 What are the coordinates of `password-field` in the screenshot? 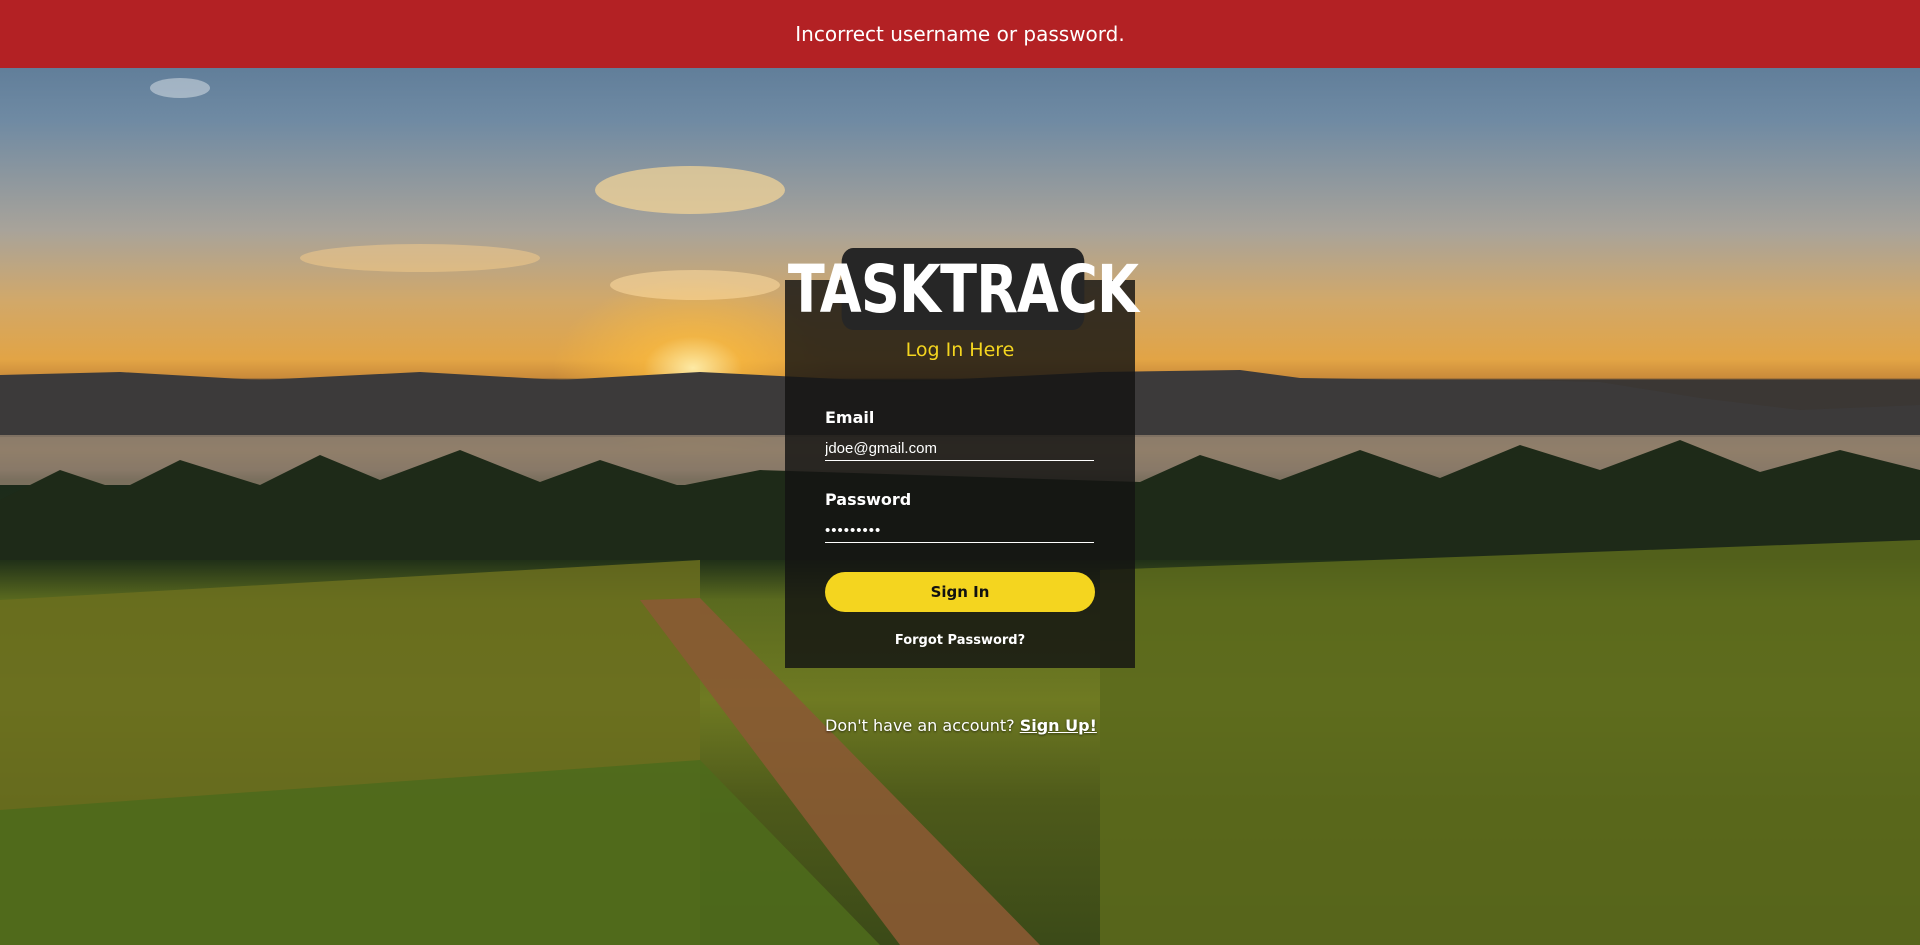 It's located at (959, 530).